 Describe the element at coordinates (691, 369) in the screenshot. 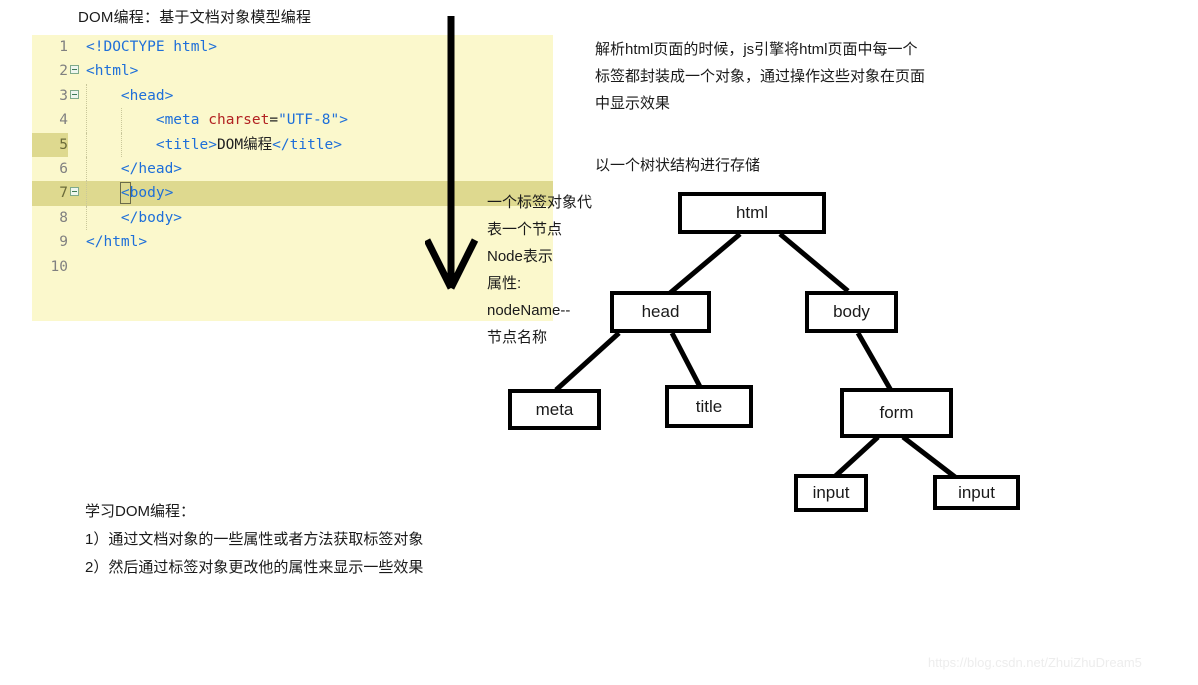

I see `tree-edge-head-title` at that location.